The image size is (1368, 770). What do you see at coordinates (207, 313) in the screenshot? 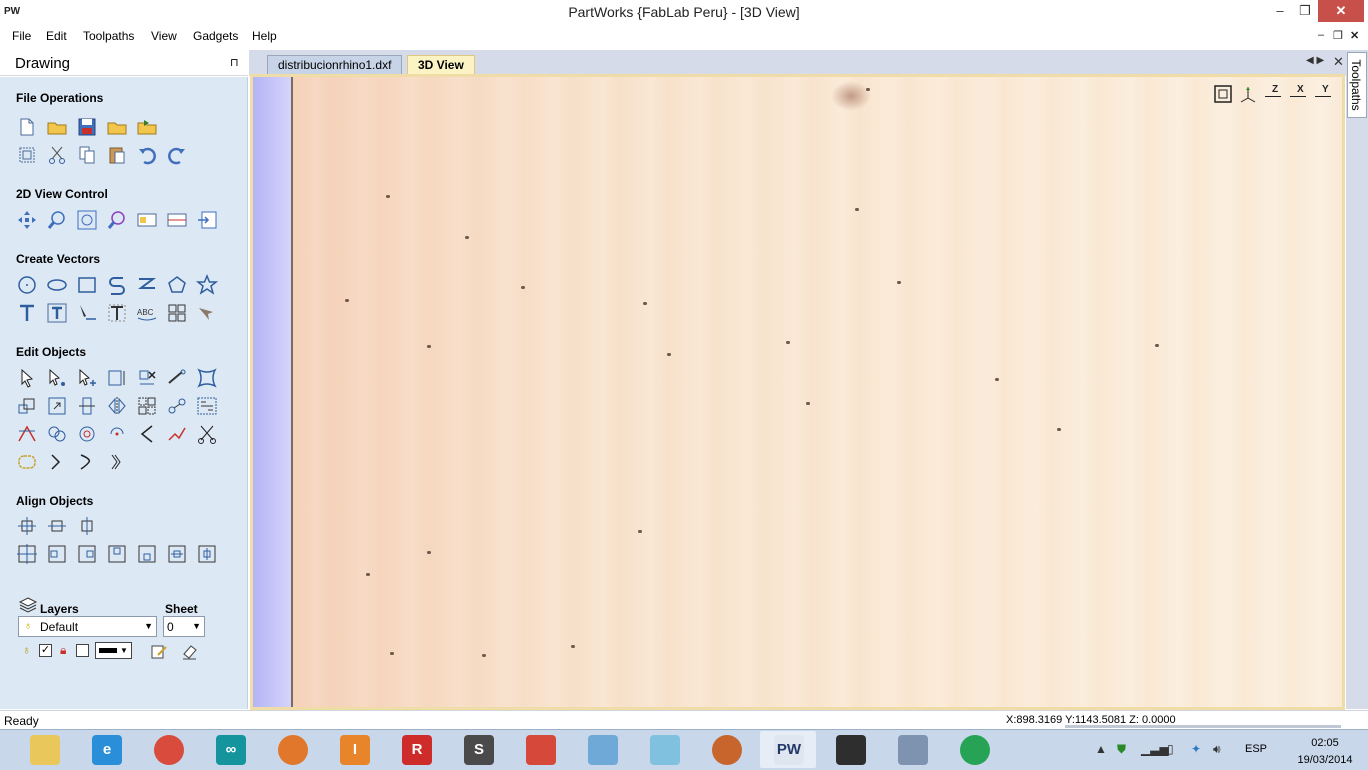
I see `clipart-bird-icon` at bounding box center [207, 313].